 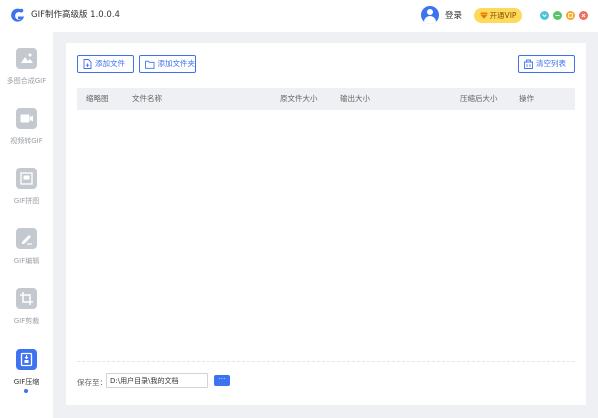 I want to click on sidebar-item-crop: GIF剪裁, so click(x=26, y=313).